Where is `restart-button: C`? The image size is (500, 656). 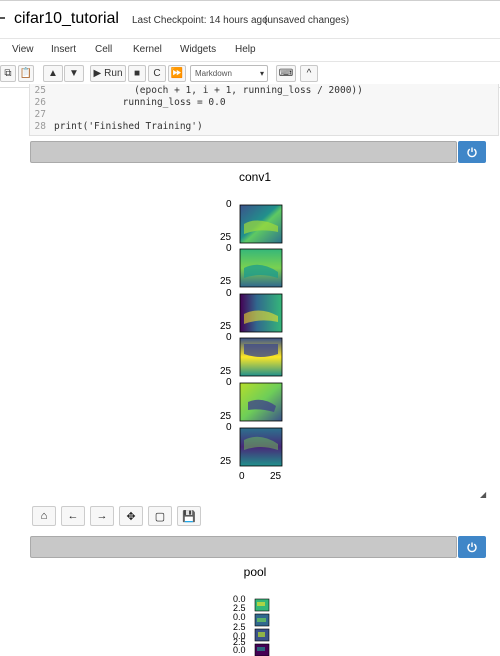
restart-button: C is located at coordinates (157, 73).